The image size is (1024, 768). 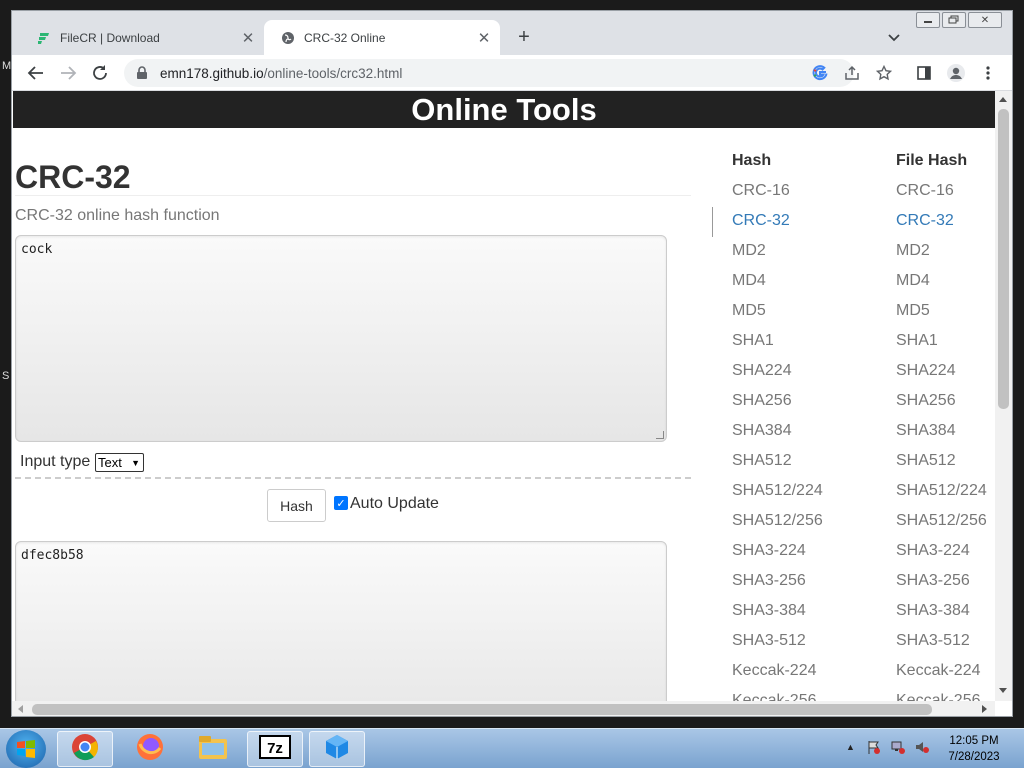 I want to click on forward-button, so click(x=68, y=73).